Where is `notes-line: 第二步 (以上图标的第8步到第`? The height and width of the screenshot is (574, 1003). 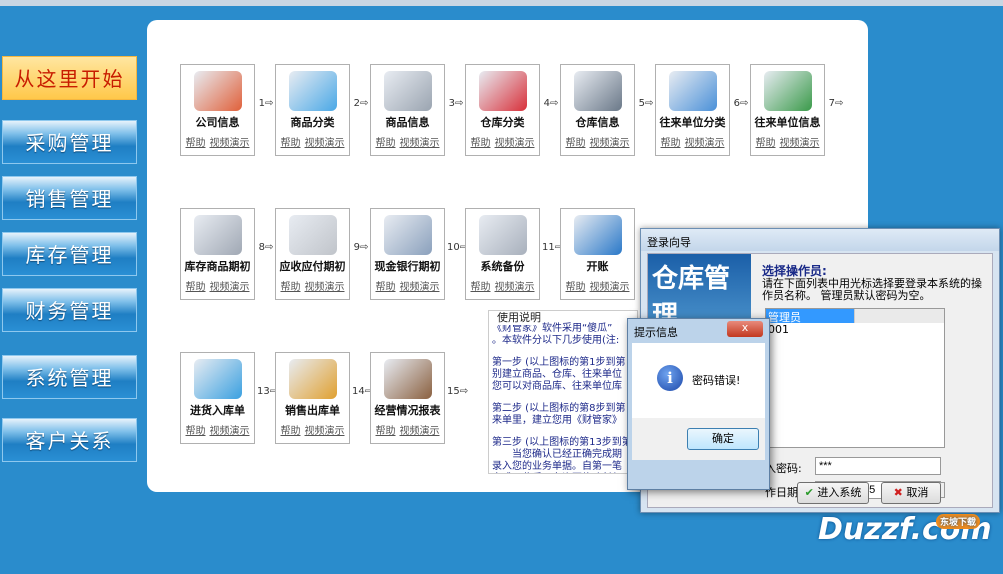
notes-line: 第二步 (以上图标的第8步到第 is located at coordinates (559, 408).